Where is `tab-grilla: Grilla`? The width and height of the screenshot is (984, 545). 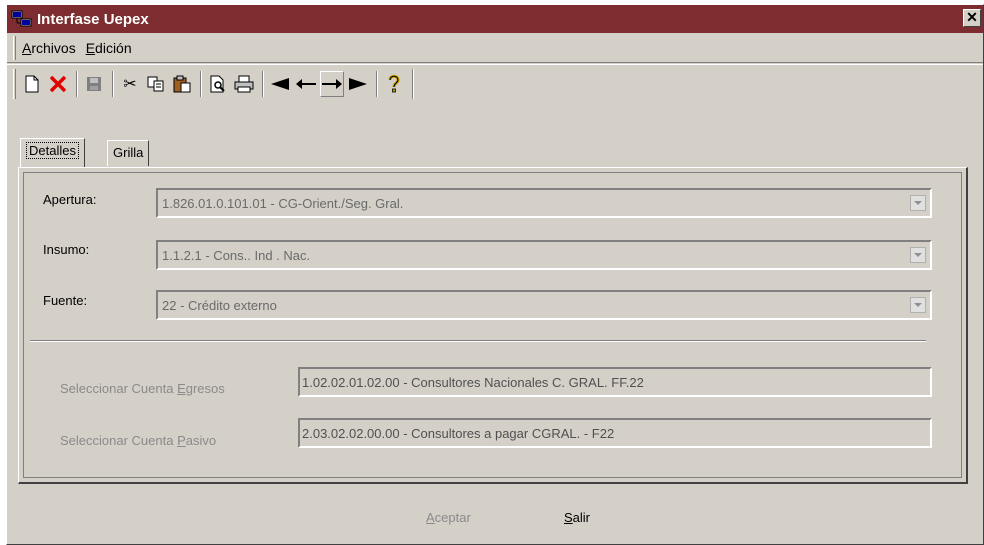
tab-grilla: Grilla is located at coordinates (128, 153).